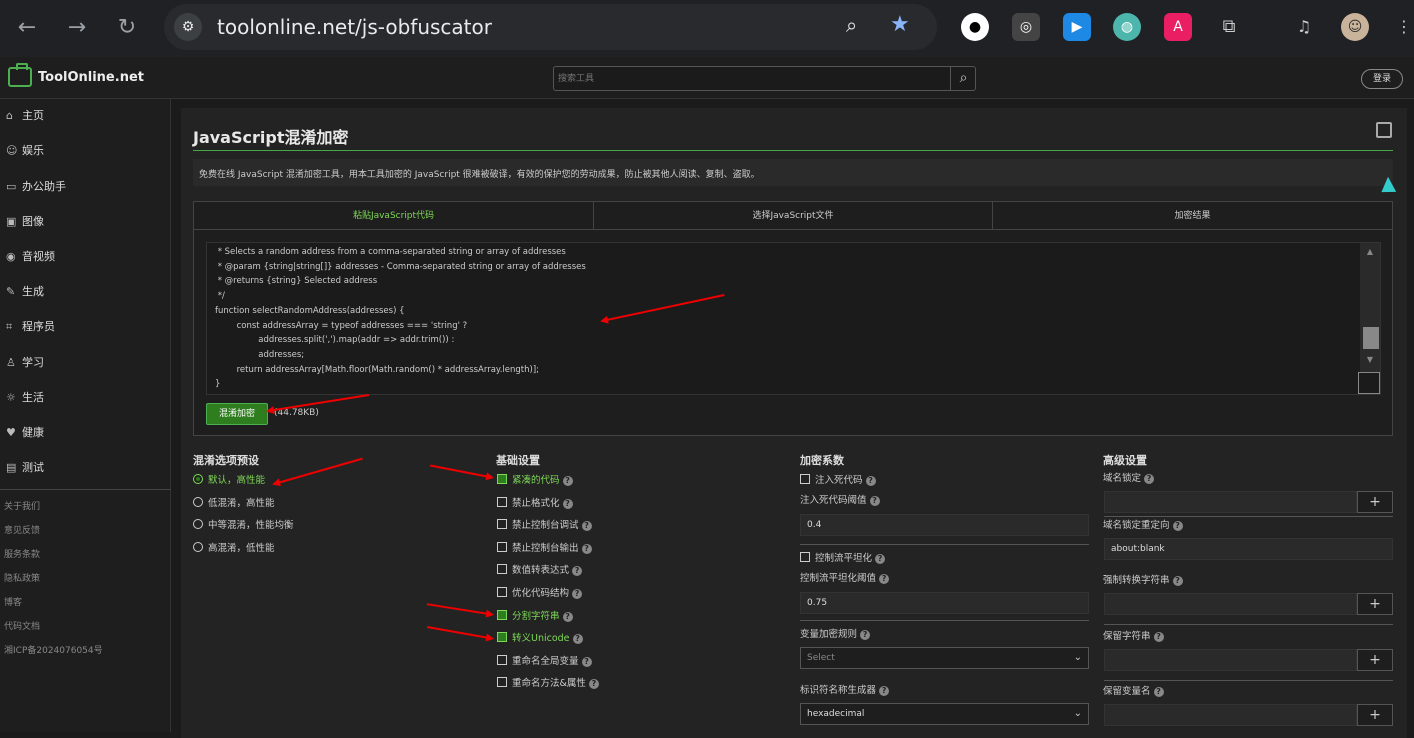 The height and width of the screenshot is (738, 1414). I want to click on control-flow-option: 控制流平坦化?, so click(843, 559).